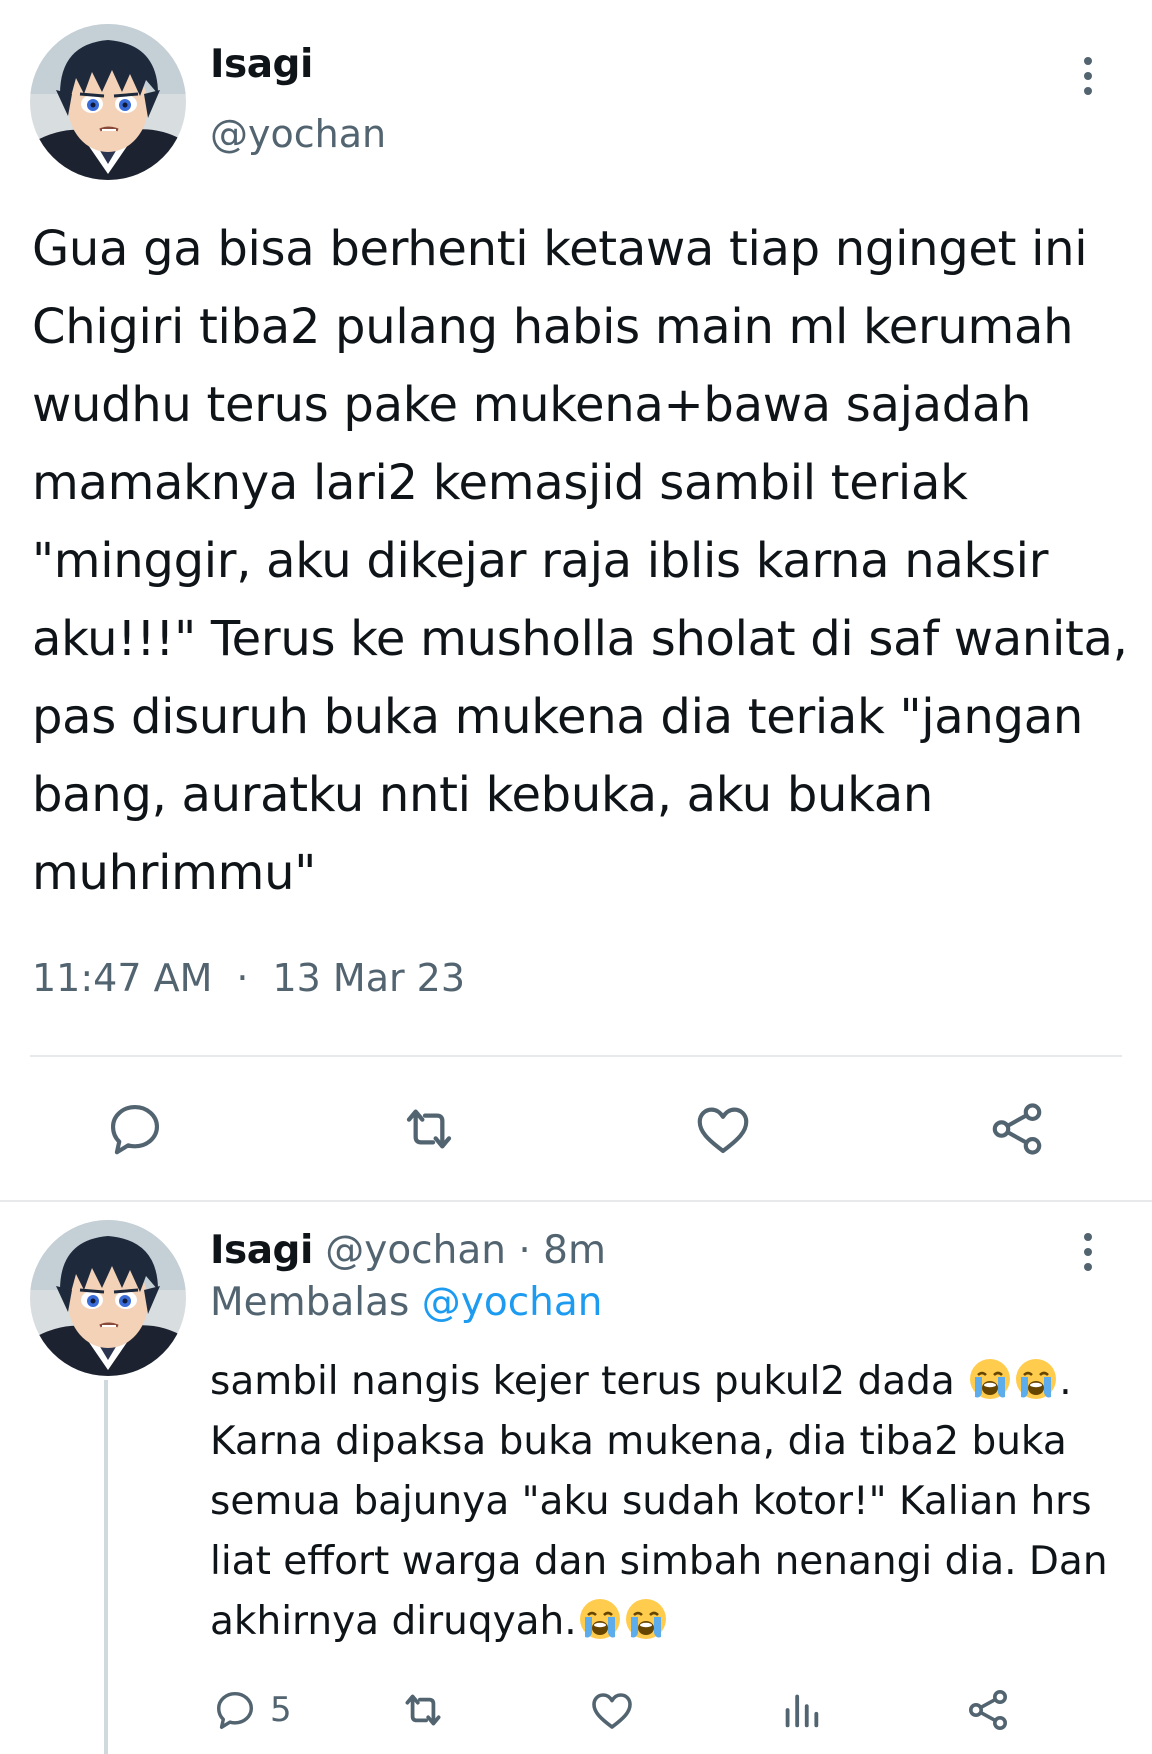  I want to click on author-name: Isagi, so click(261, 64).